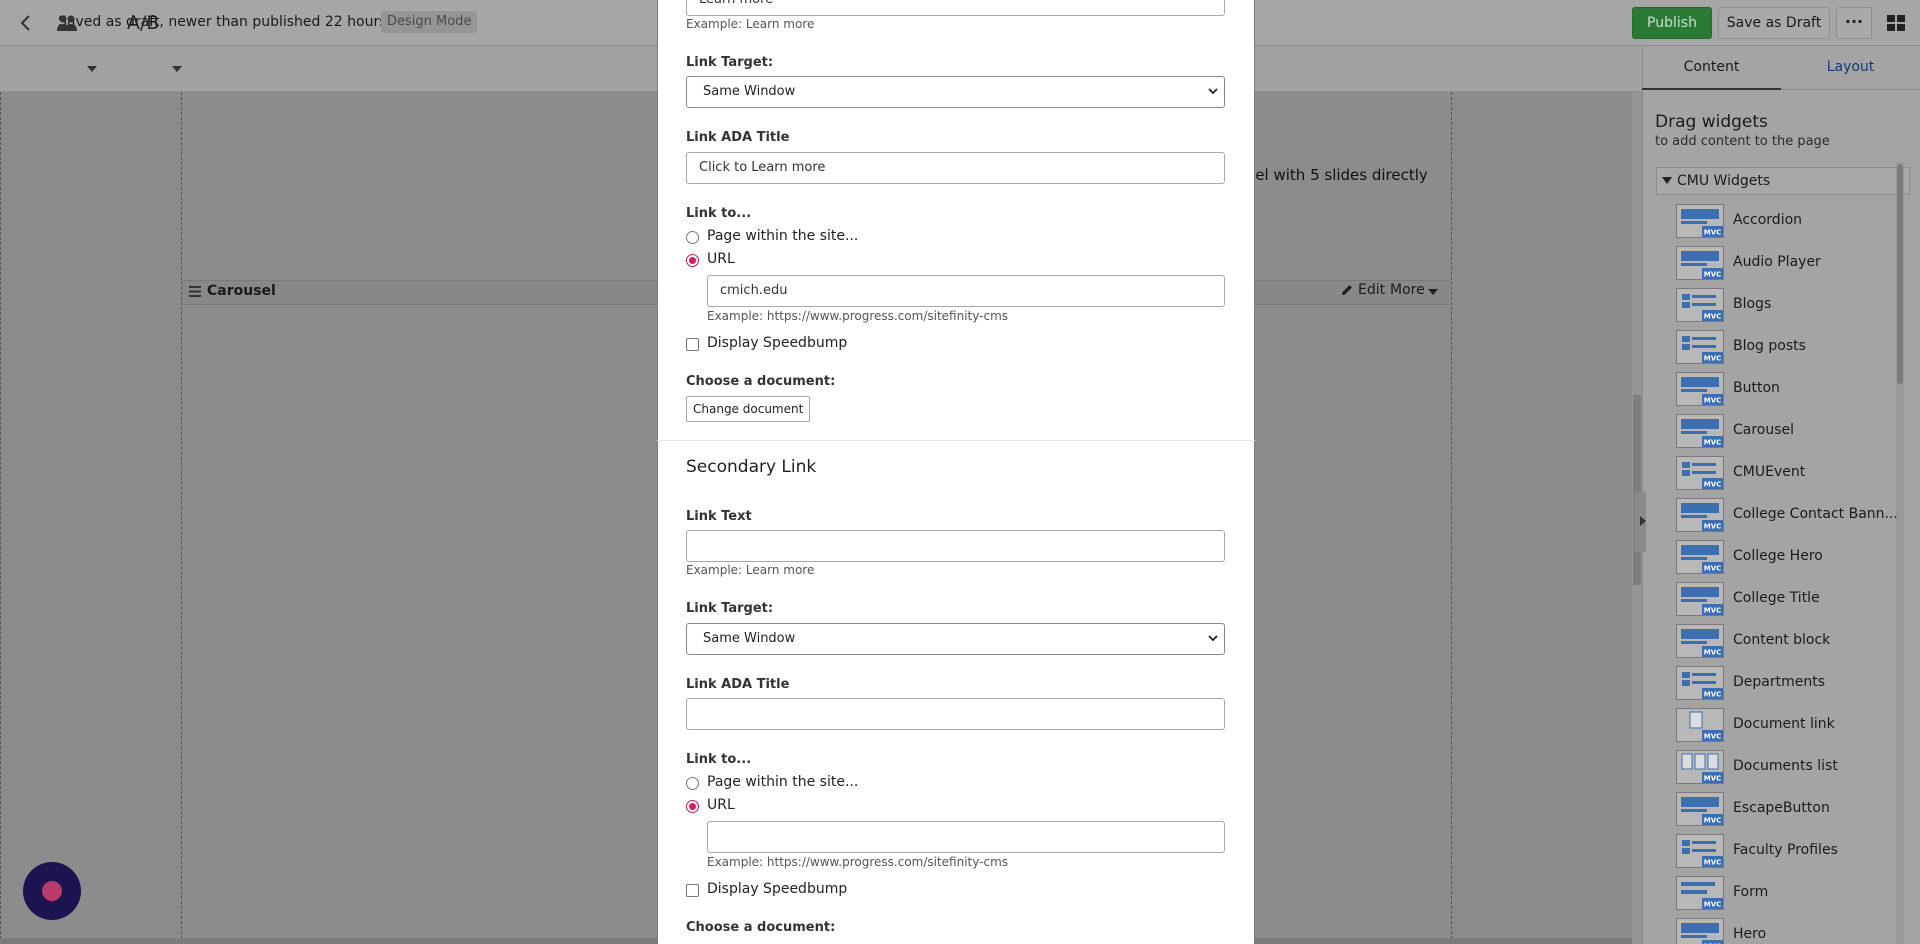 The image size is (1920, 944). What do you see at coordinates (26, 23) in the screenshot?
I see `back-arrow-icon` at bounding box center [26, 23].